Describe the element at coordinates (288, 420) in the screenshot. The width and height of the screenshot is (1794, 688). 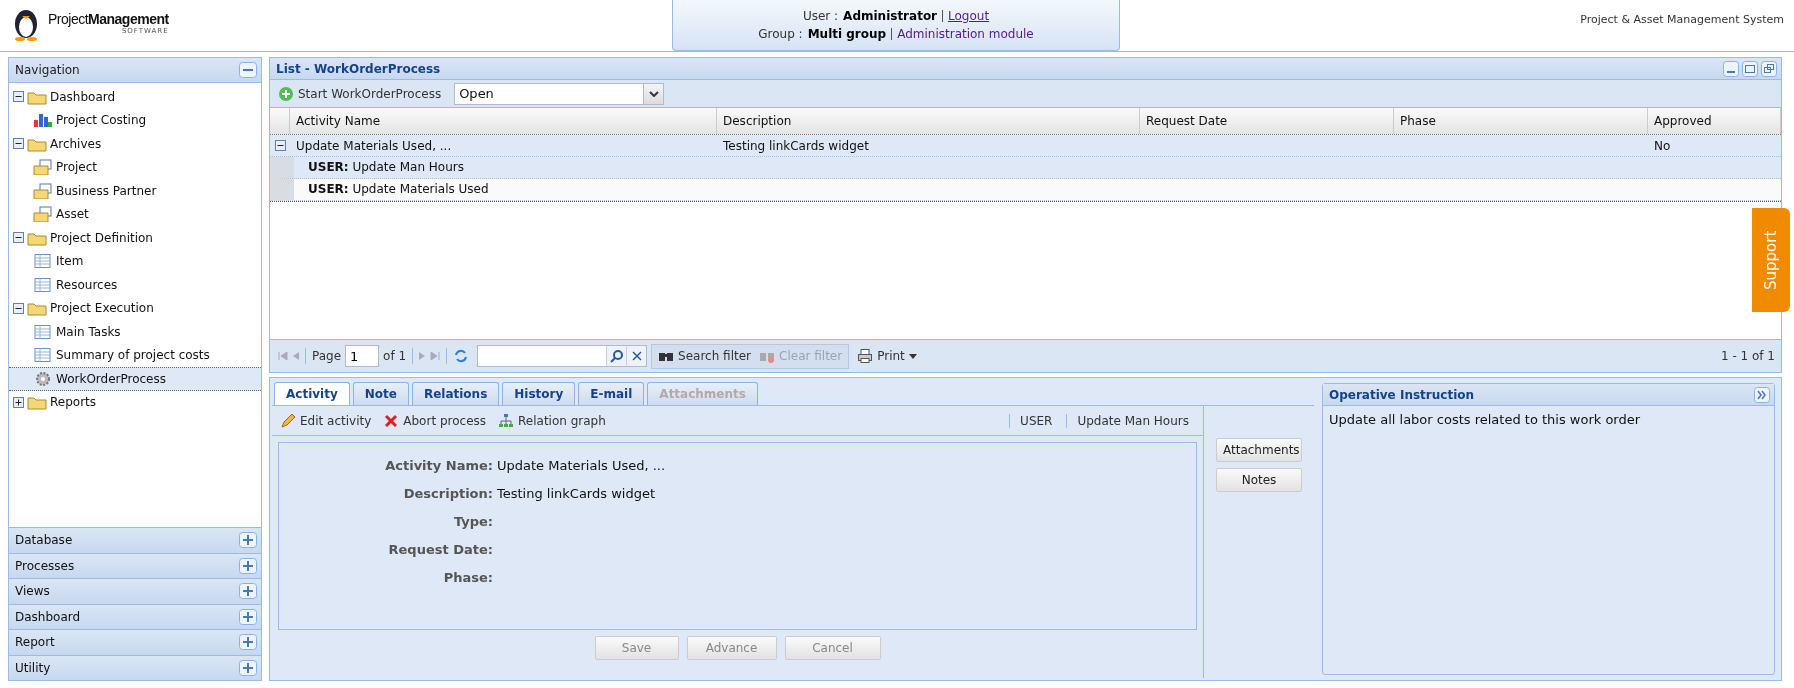
I see `pencil-icon` at that location.